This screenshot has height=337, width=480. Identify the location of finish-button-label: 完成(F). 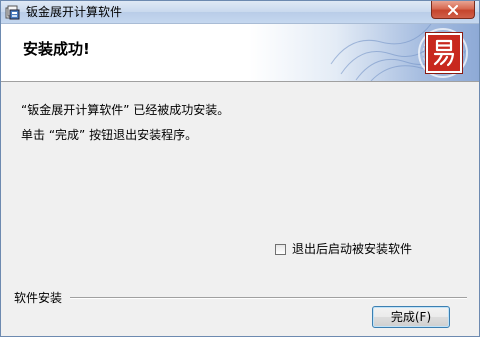
(411, 317).